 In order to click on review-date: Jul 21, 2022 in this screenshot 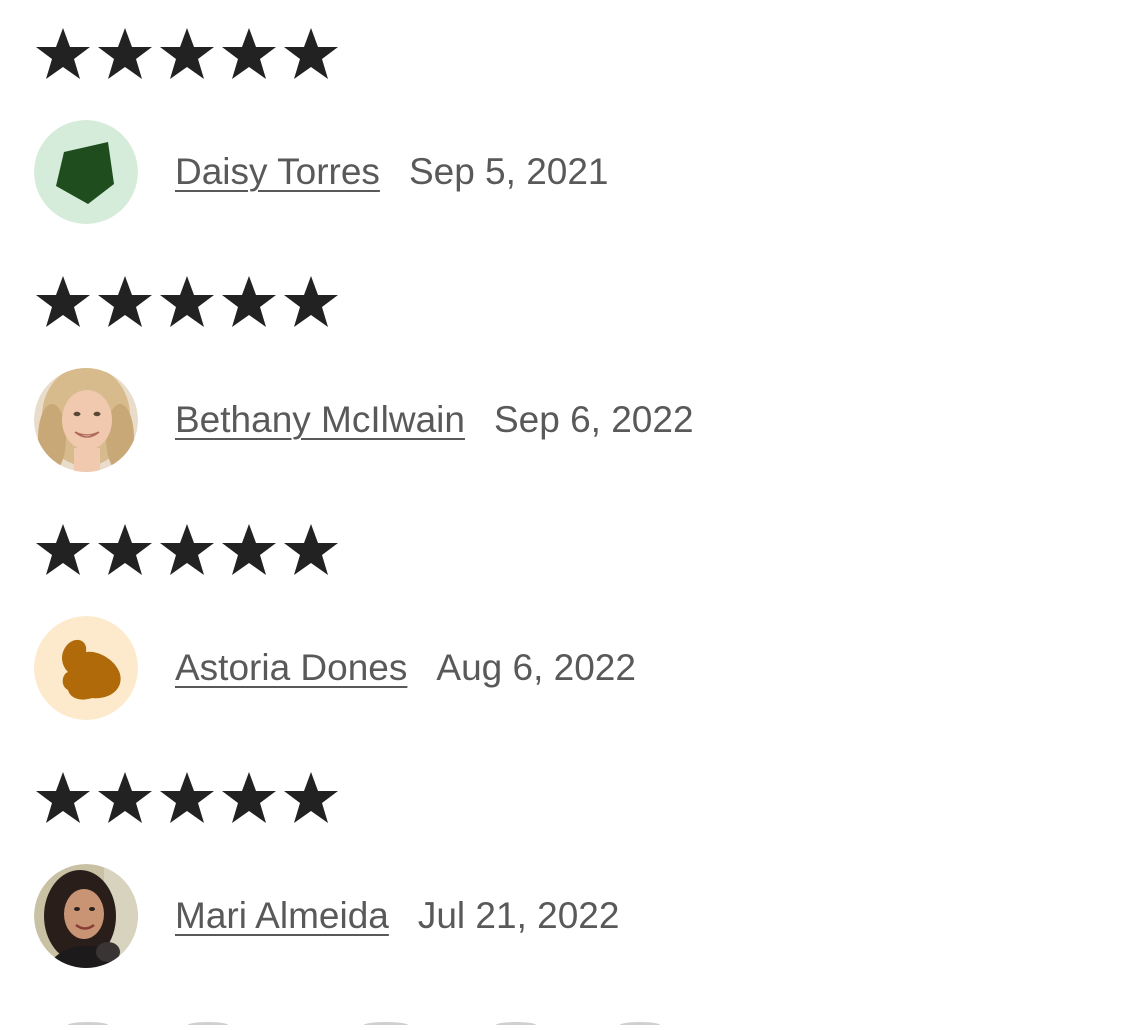, I will do `click(518, 915)`.